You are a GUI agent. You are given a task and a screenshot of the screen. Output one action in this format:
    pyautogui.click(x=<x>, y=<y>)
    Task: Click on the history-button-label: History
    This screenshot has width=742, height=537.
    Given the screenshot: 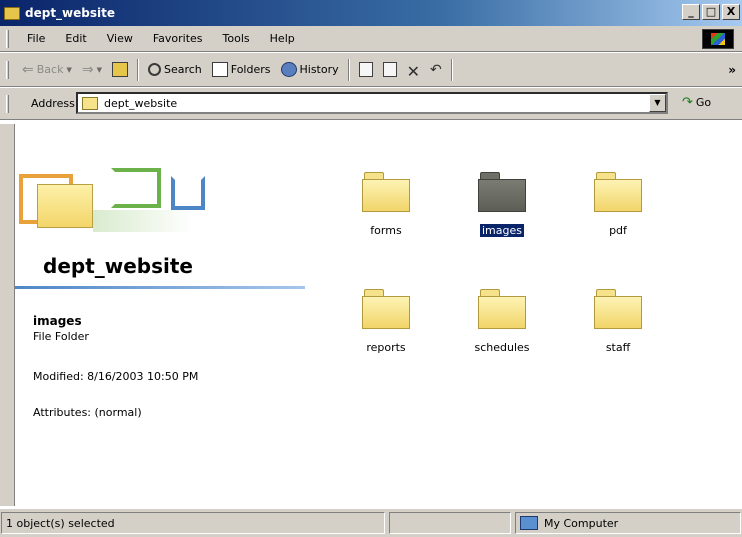 What is the action you would take?
    pyautogui.click(x=319, y=69)
    